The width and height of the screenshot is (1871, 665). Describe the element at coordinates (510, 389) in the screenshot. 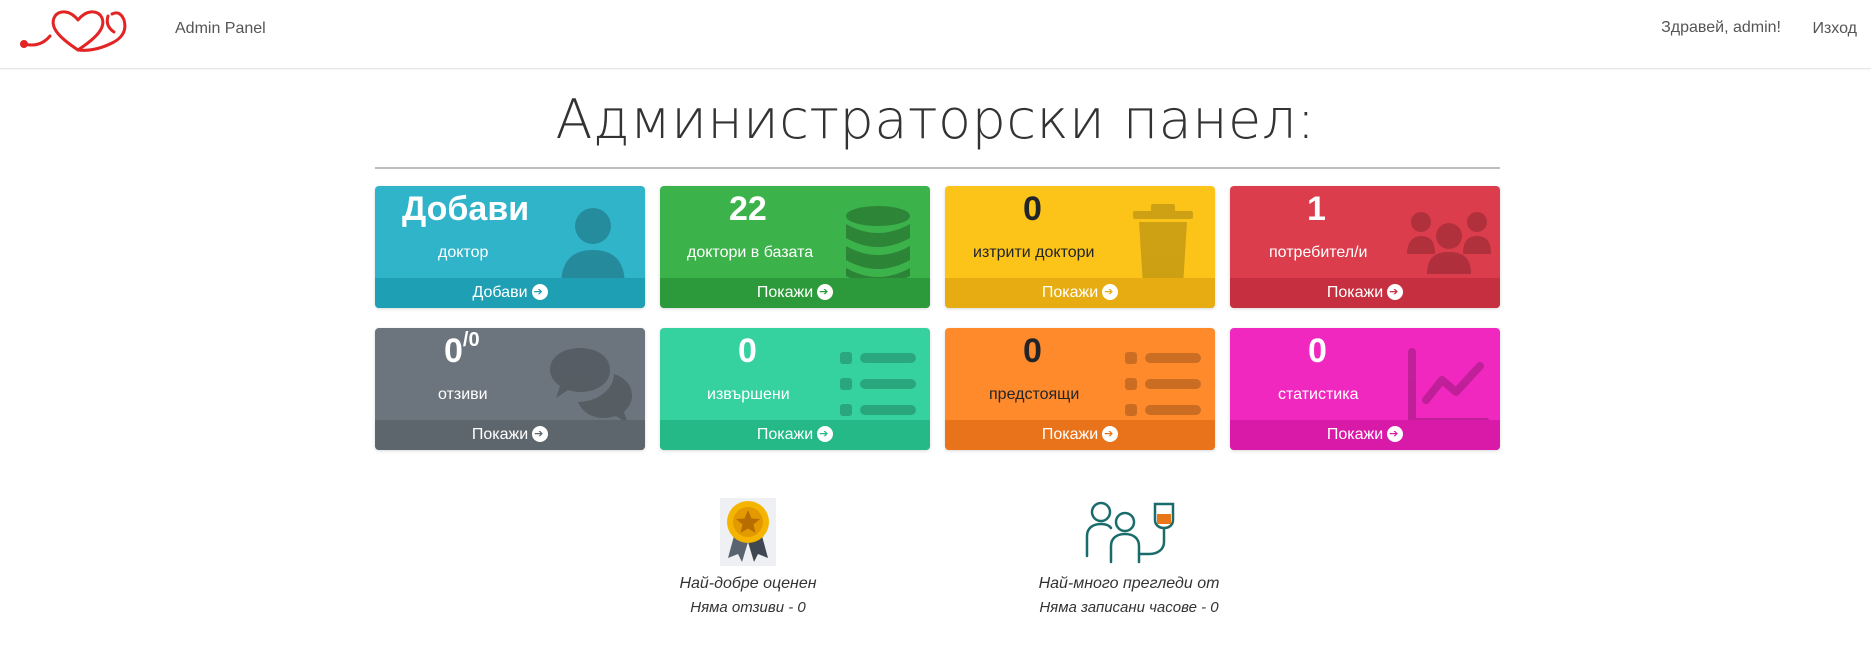

I see `reviews-card: 0/0 отзиви Покажи` at that location.